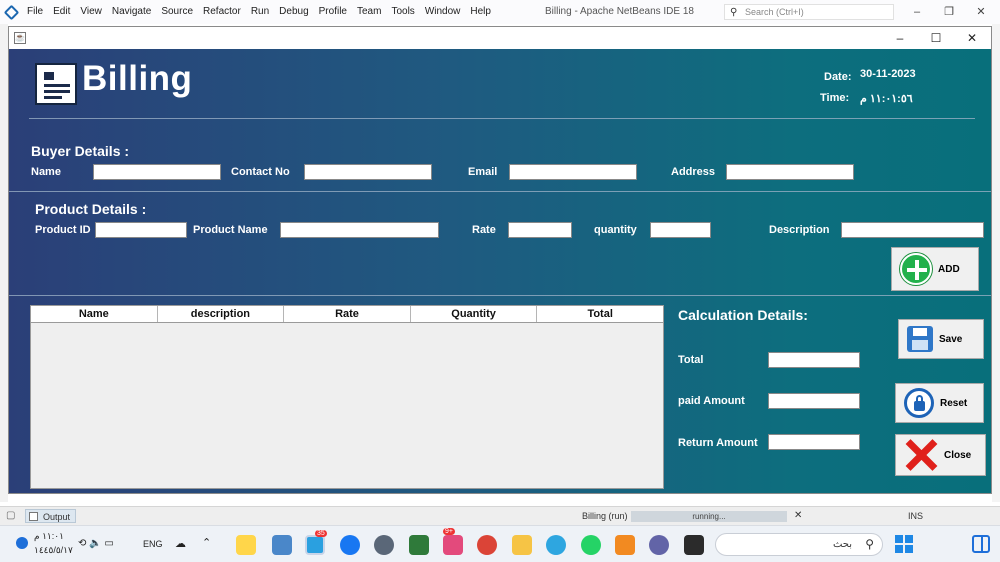 The image size is (1000, 562). What do you see at coordinates (600, 314) in the screenshot?
I see `column-header-total: Total` at bounding box center [600, 314].